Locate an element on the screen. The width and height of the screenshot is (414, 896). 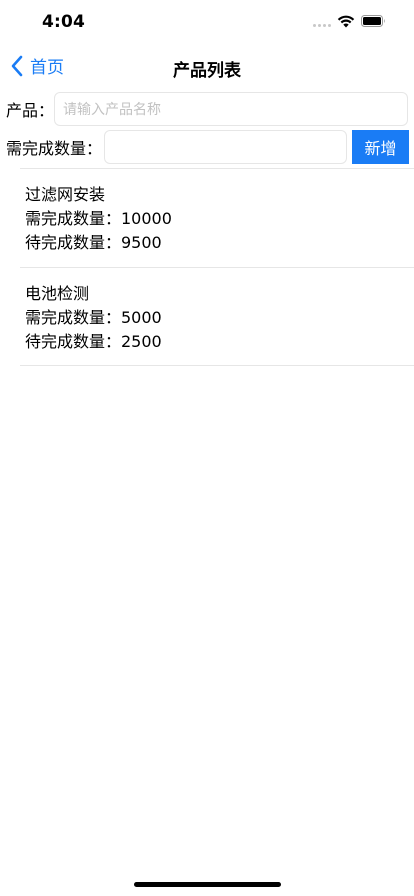
quantity-input is located at coordinates (225, 147).